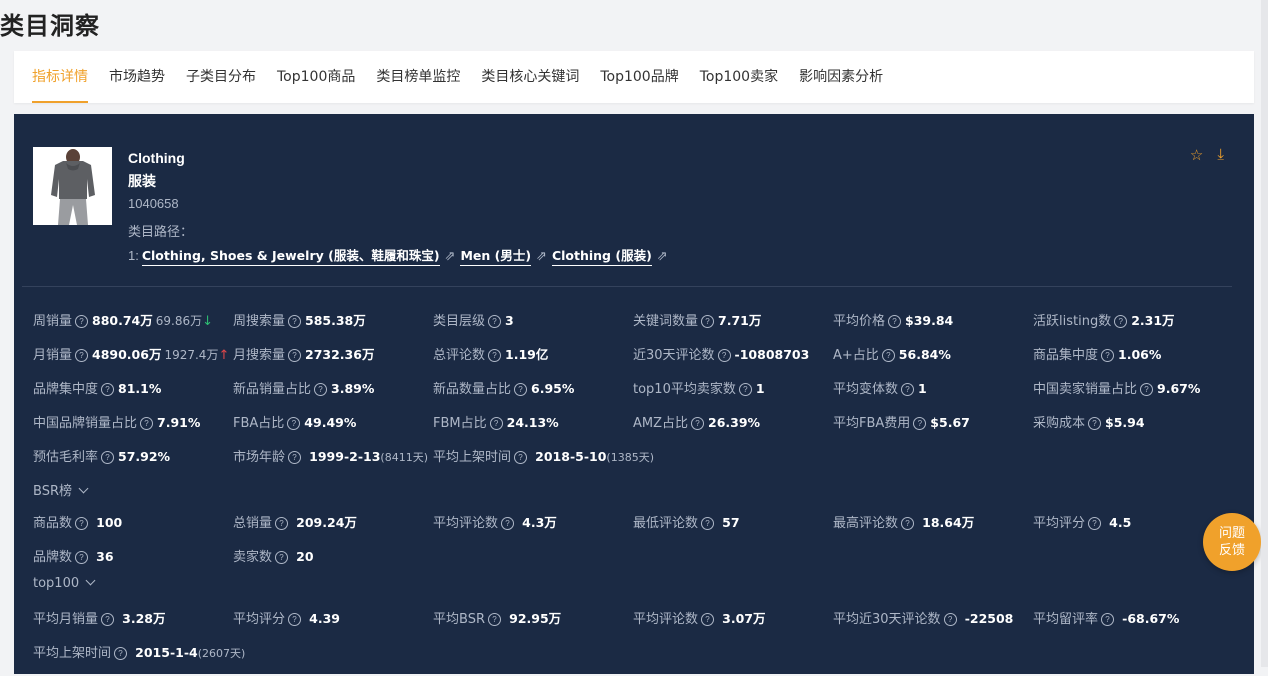 The width and height of the screenshot is (1268, 676). I want to click on metrics-row: 品牌数? 36 卖家数? 20, so click(643, 561).